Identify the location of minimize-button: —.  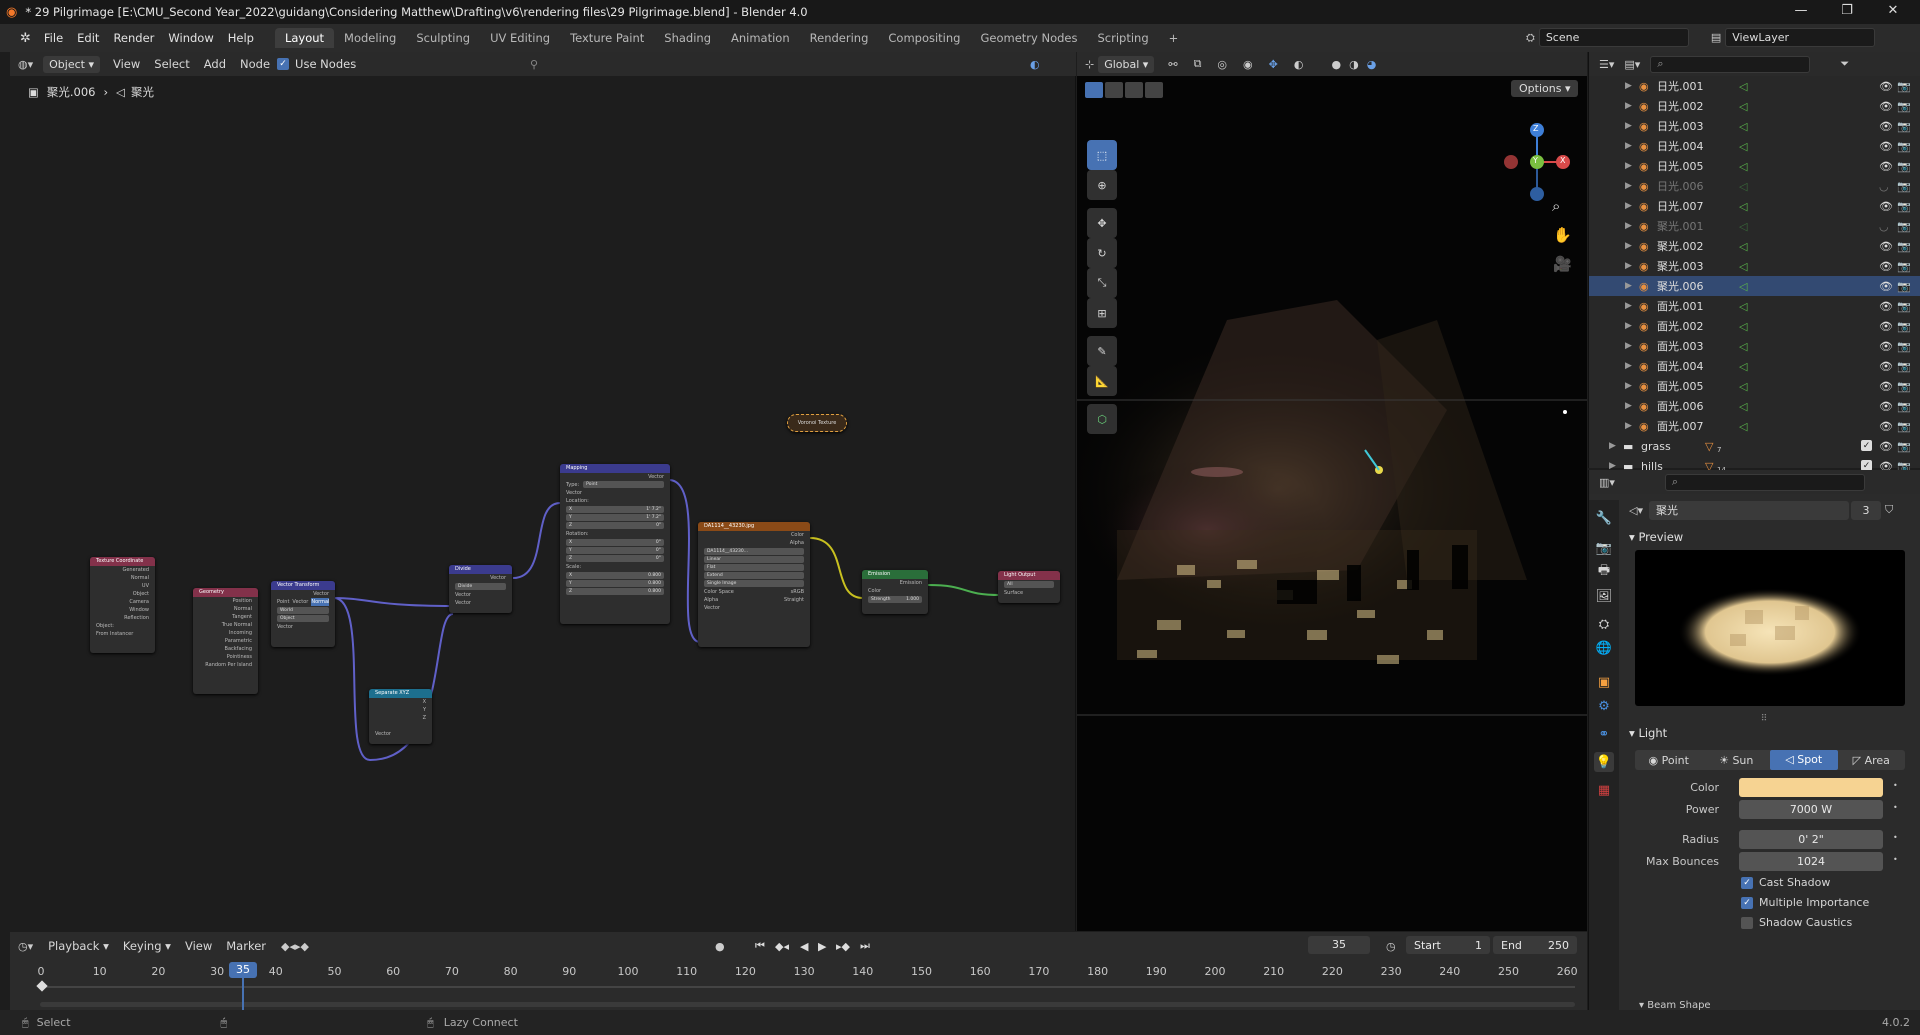
(1801, 12).